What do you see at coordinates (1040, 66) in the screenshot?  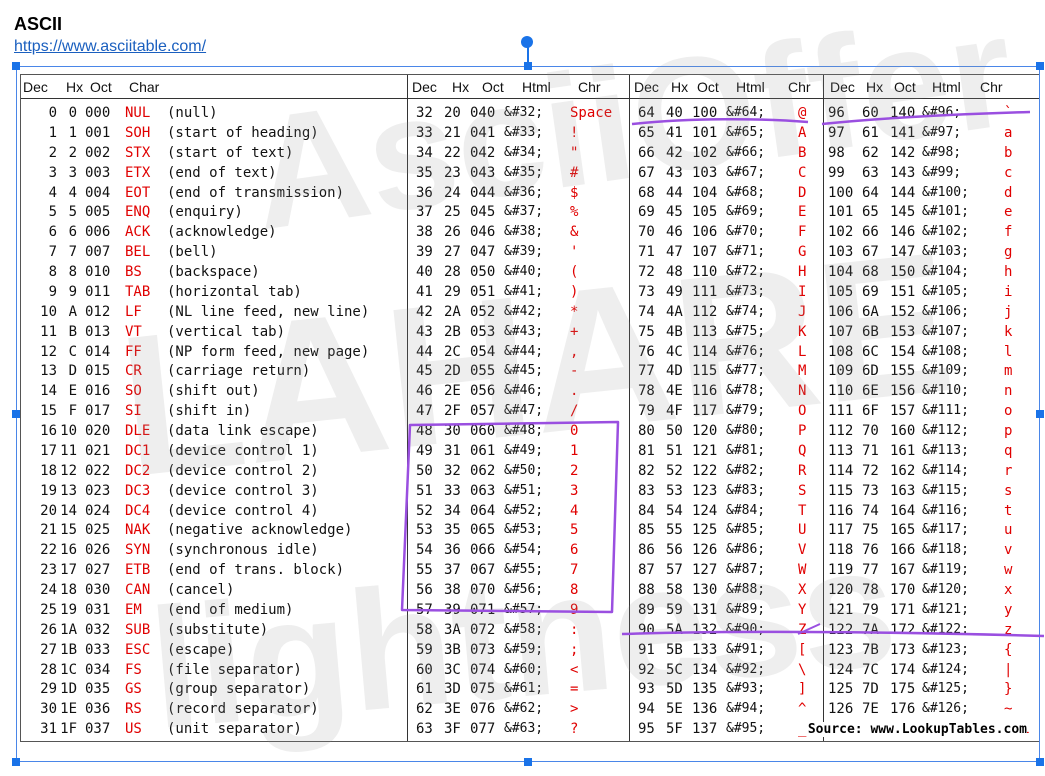 I see `resize-handle-top-right` at bounding box center [1040, 66].